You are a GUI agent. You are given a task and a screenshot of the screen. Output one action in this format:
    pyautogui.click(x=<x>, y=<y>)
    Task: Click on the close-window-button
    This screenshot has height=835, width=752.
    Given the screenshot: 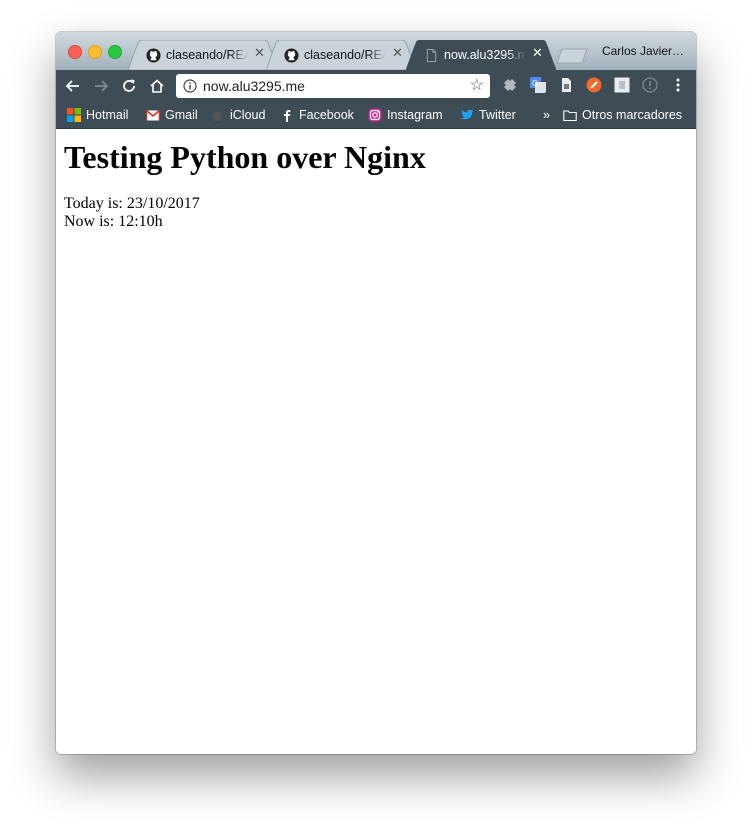 What is the action you would take?
    pyautogui.click(x=75, y=52)
    